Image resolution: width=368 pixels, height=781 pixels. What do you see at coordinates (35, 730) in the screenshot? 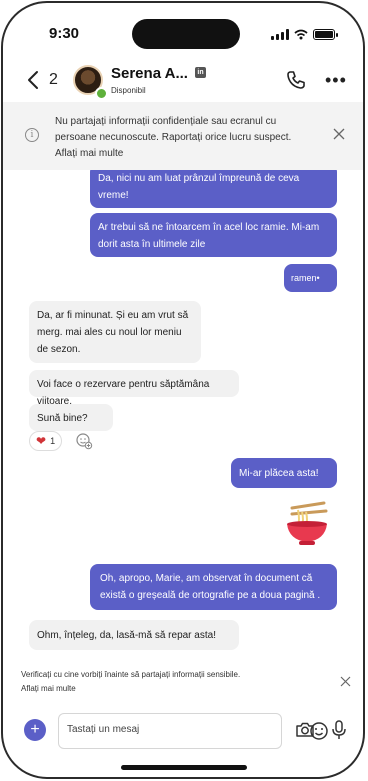
I see `add-attachment-button: +` at bounding box center [35, 730].